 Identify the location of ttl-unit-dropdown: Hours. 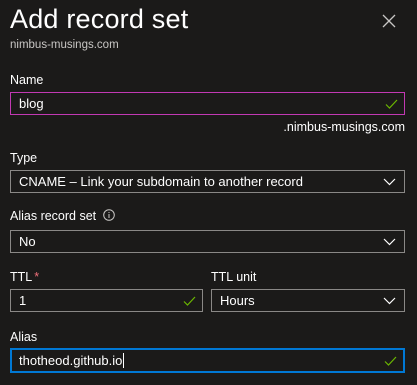
(308, 300).